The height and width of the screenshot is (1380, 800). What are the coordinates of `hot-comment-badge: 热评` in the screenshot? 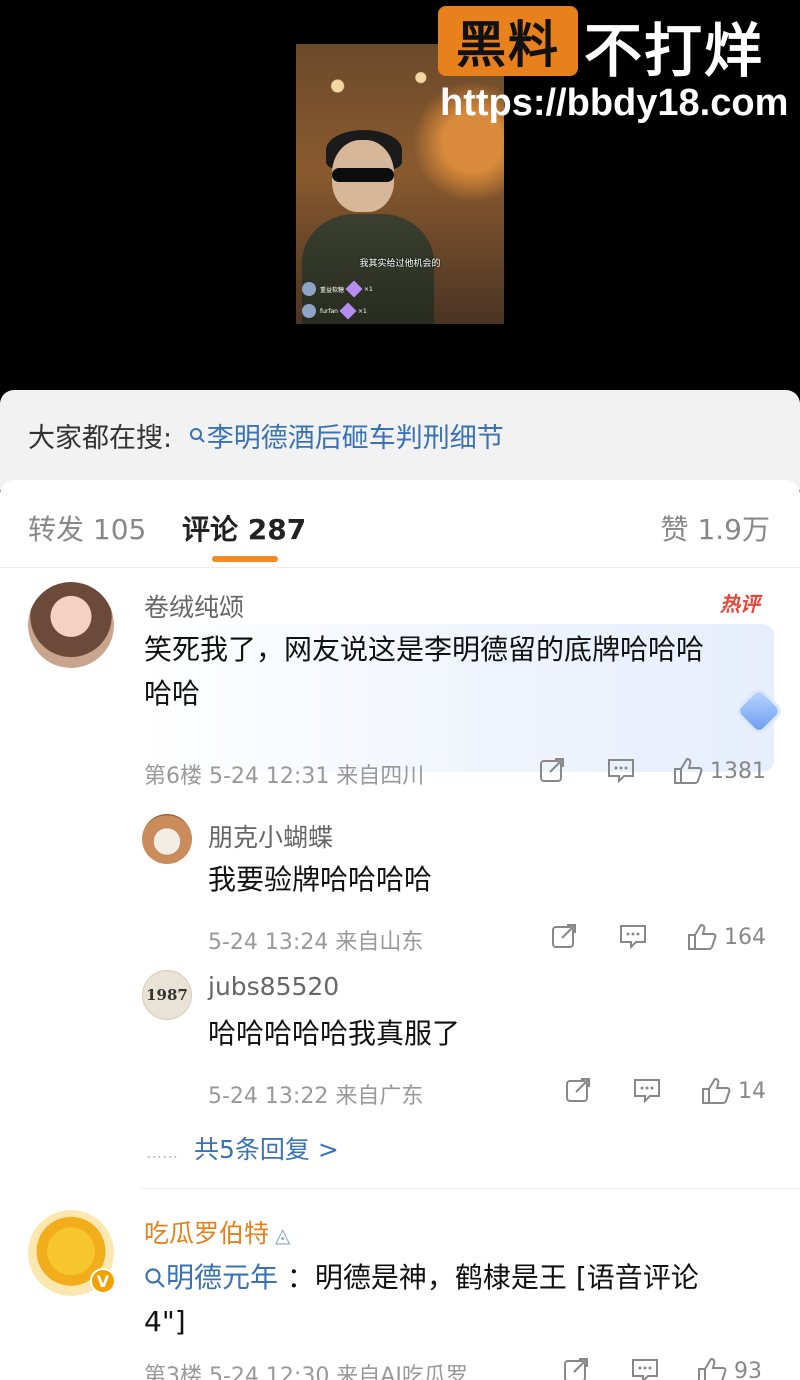 It's located at (740, 604).